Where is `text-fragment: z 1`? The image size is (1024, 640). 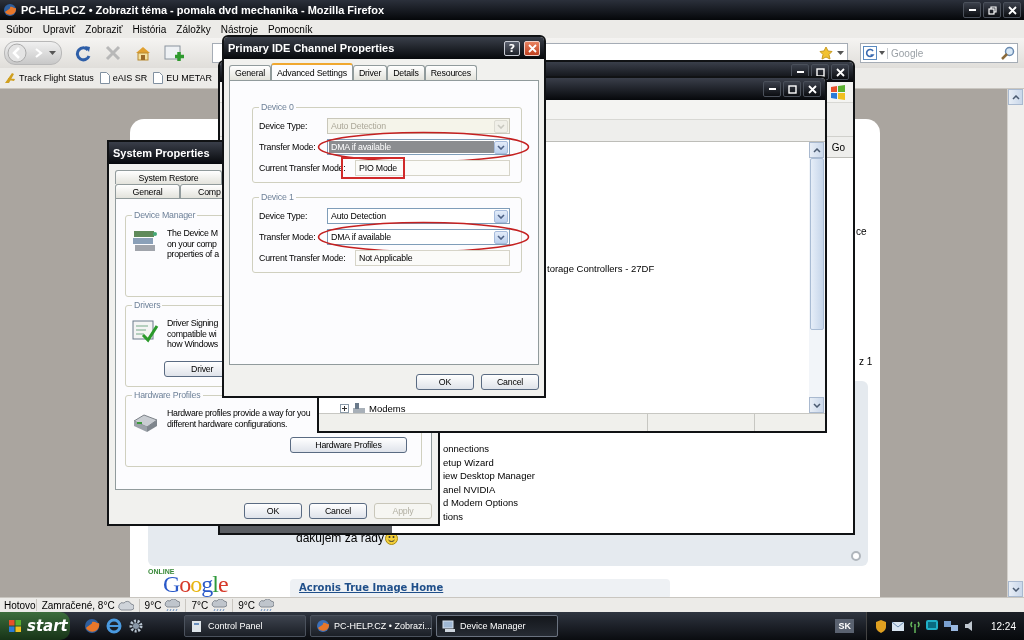 text-fragment: z 1 is located at coordinates (866, 361).